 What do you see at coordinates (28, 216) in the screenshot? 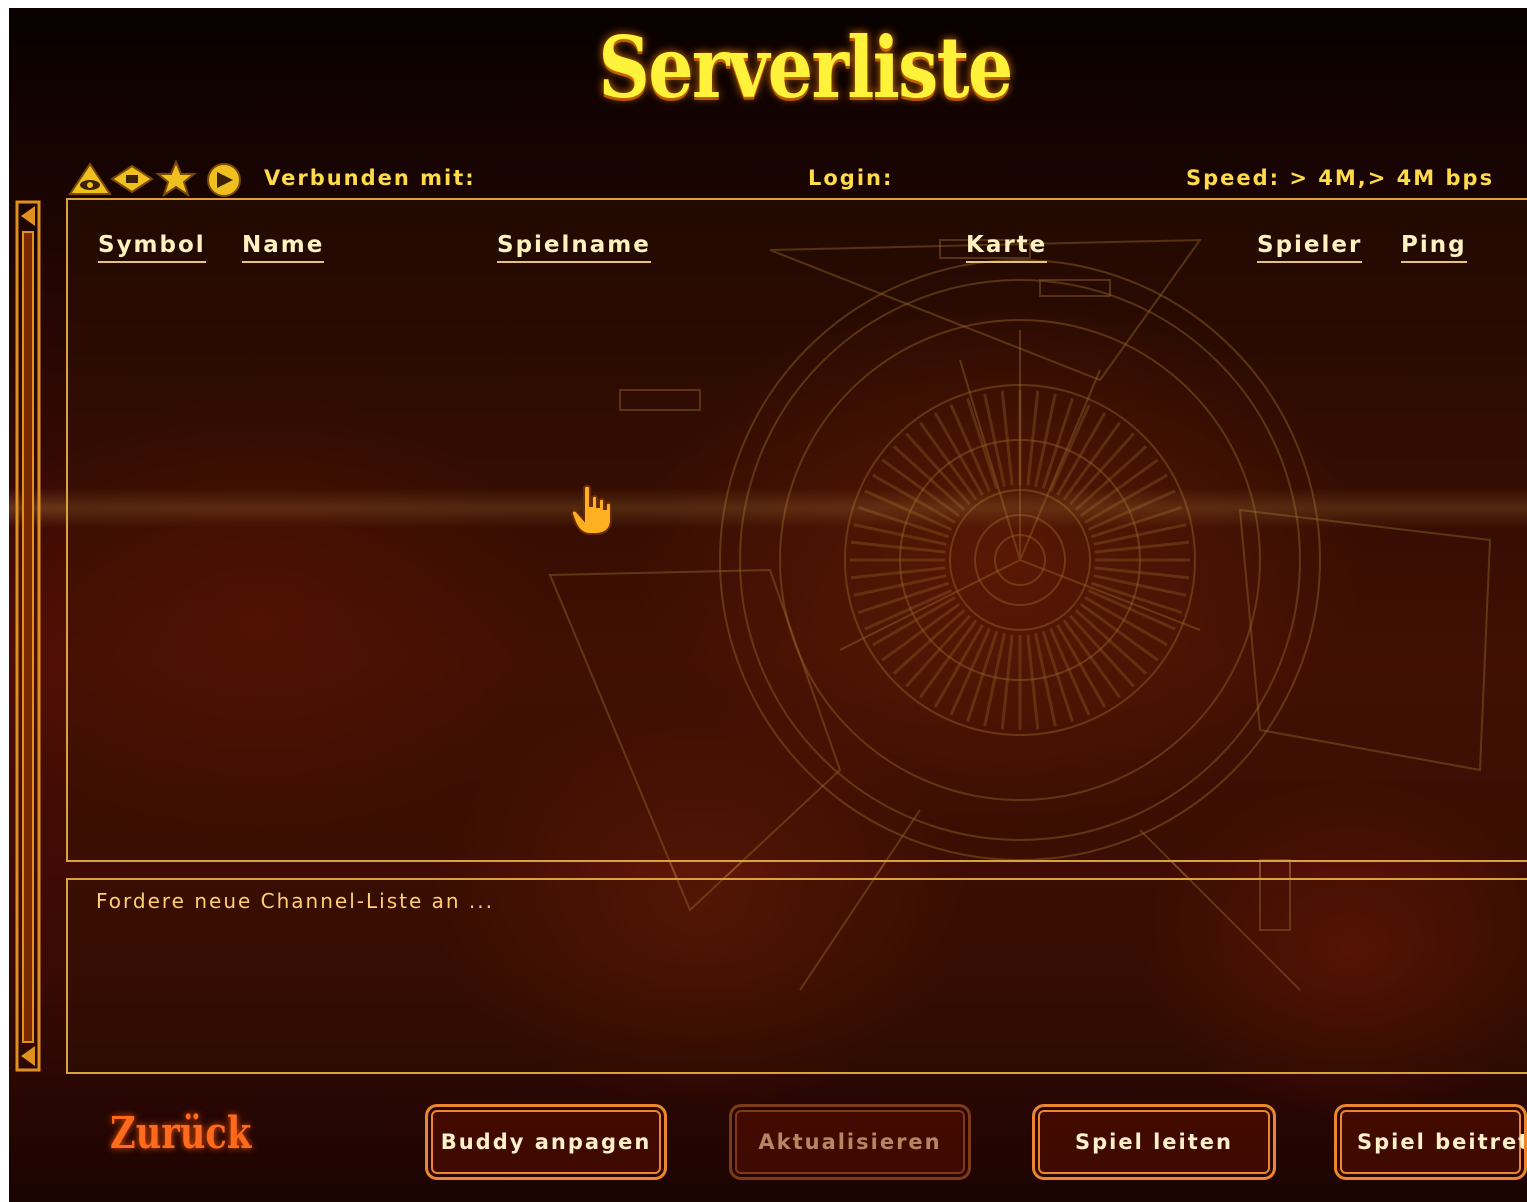
I see `scroll-up-icon` at bounding box center [28, 216].